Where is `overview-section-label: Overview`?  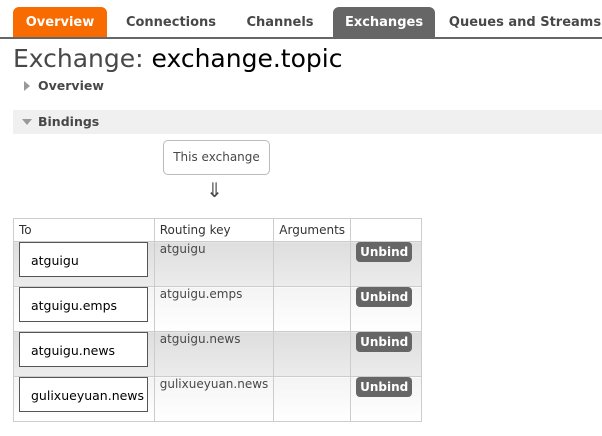
overview-section-label: Overview is located at coordinates (71, 85).